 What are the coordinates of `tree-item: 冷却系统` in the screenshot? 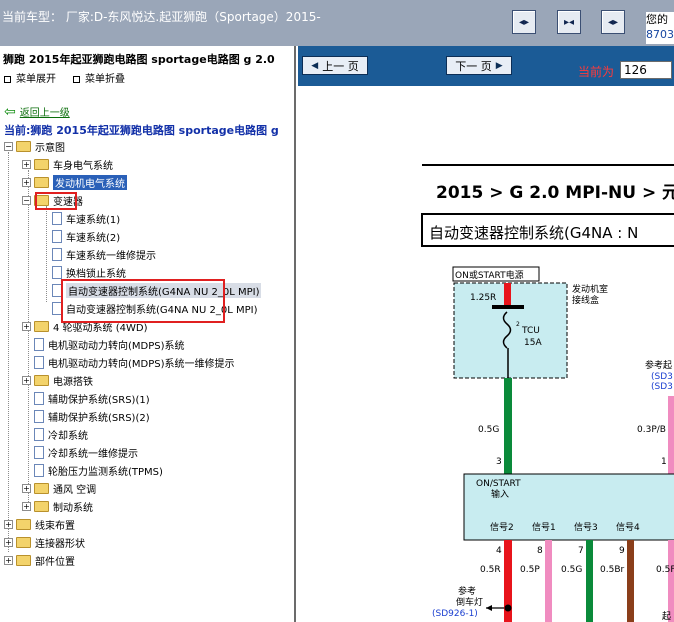 It's located at (55, 434).